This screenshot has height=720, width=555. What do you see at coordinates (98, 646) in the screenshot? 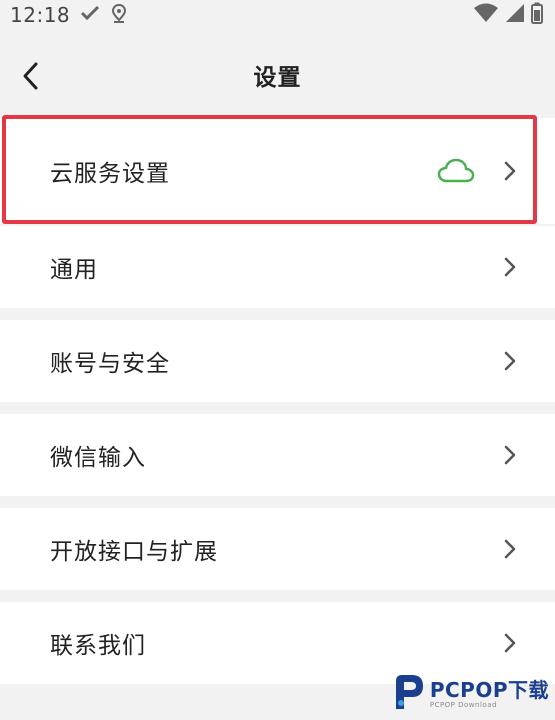
I see `settings-item-label: 联系我们` at bounding box center [98, 646].